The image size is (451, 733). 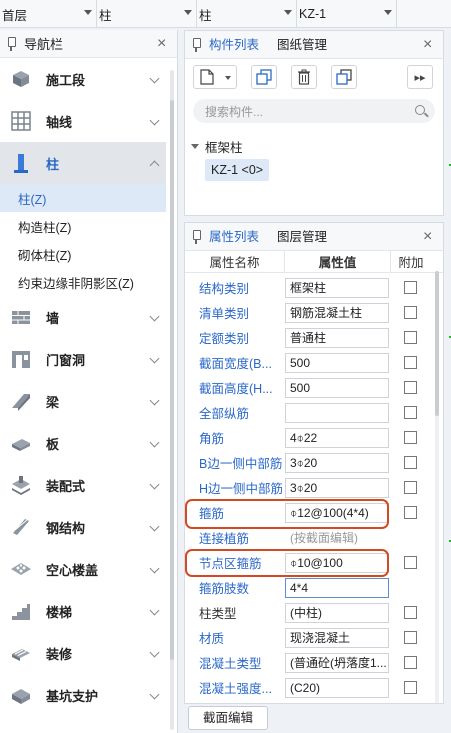 I want to click on tab-property-list: 属性列表, so click(x=234, y=237).